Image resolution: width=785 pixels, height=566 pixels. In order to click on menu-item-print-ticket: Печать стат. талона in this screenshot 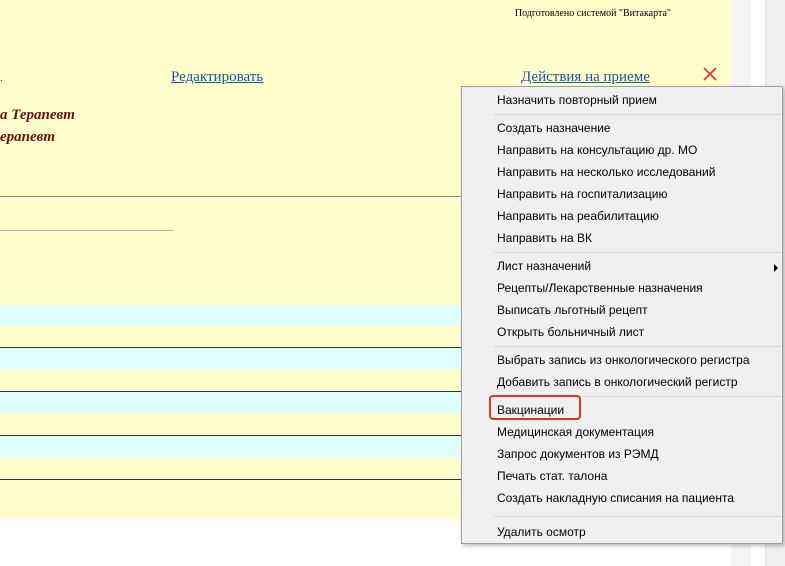, I will do `click(552, 476)`.